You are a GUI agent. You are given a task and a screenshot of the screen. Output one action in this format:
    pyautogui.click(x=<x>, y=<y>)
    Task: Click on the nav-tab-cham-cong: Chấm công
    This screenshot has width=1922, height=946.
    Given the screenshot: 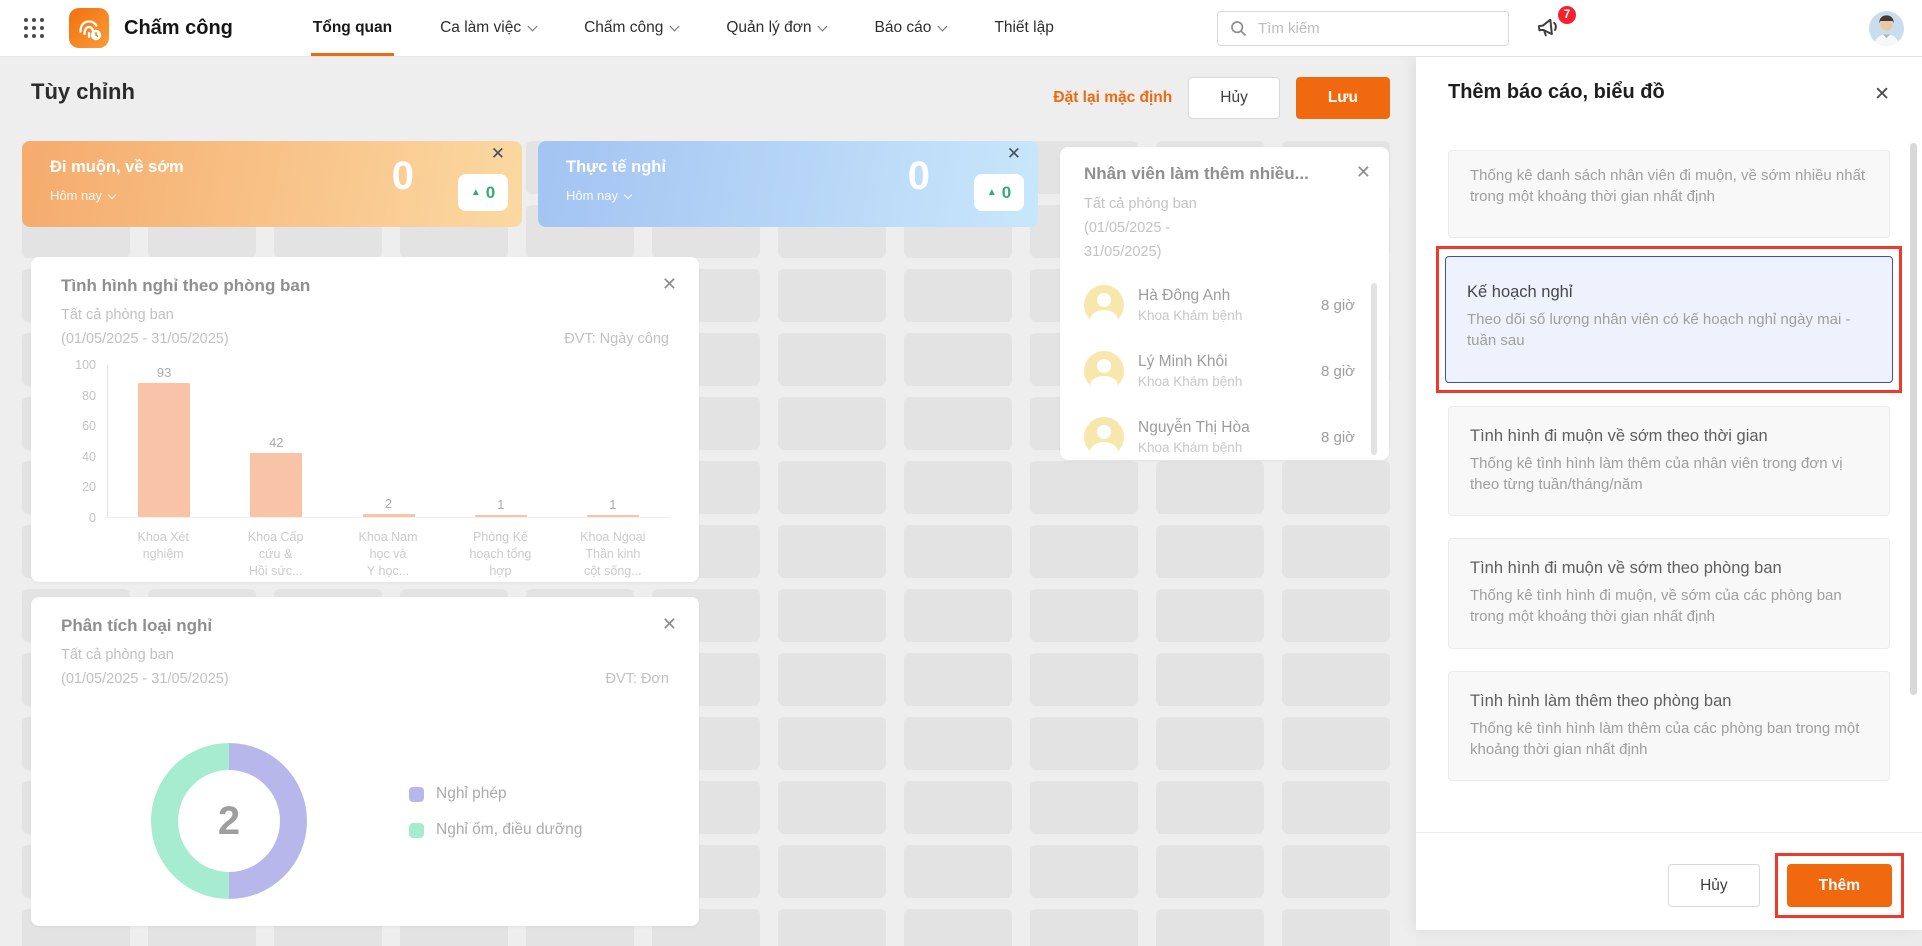 What is the action you would take?
    pyautogui.click(x=631, y=28)
    